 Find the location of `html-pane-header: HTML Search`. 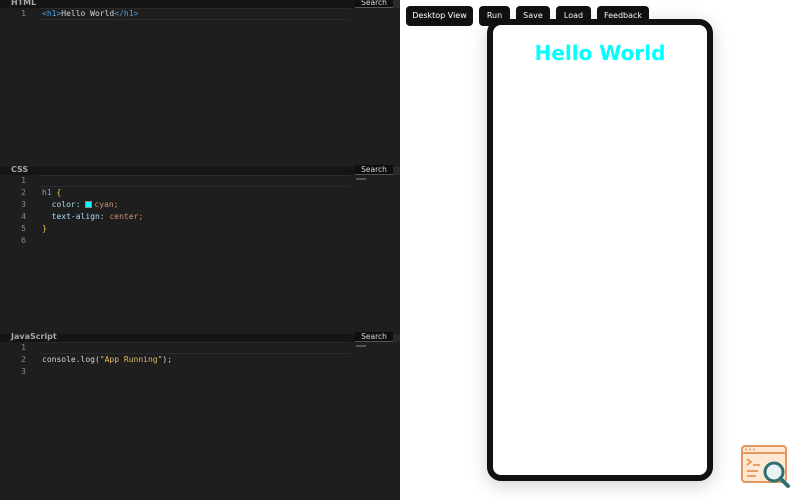

html-pane-header: HTML Search is located at coordinates (200, 4).